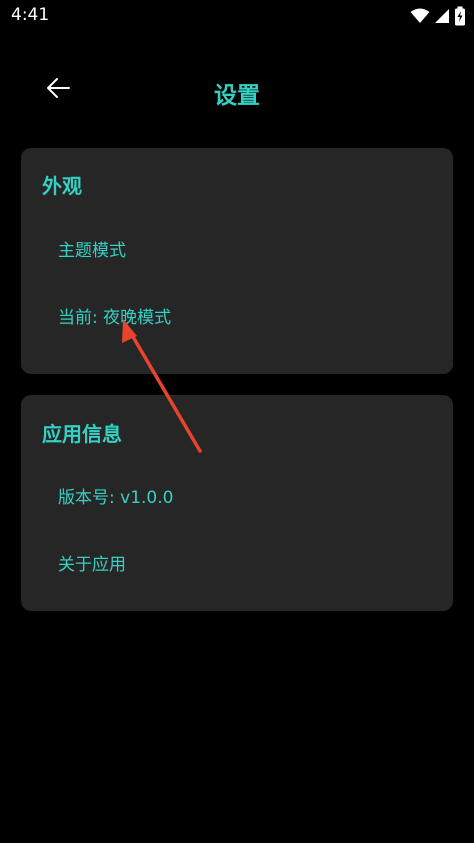 This screenshot has width=474, height=843. I want to click on signal-icon, so click(442, 16).